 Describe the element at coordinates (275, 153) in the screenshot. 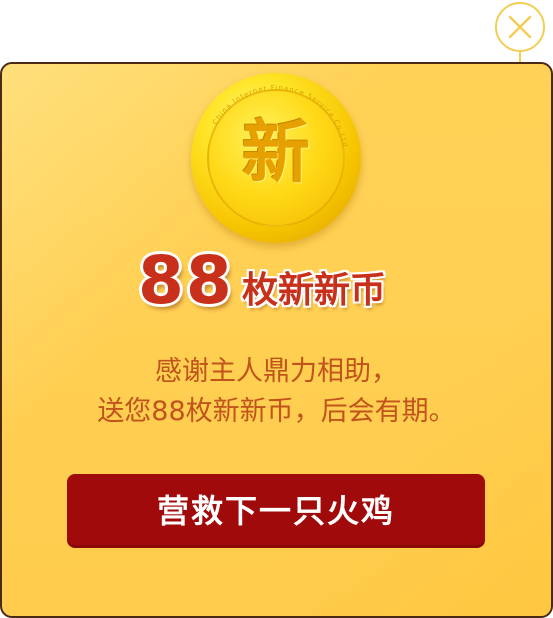

I see `coin-glyph: 新` at that location.